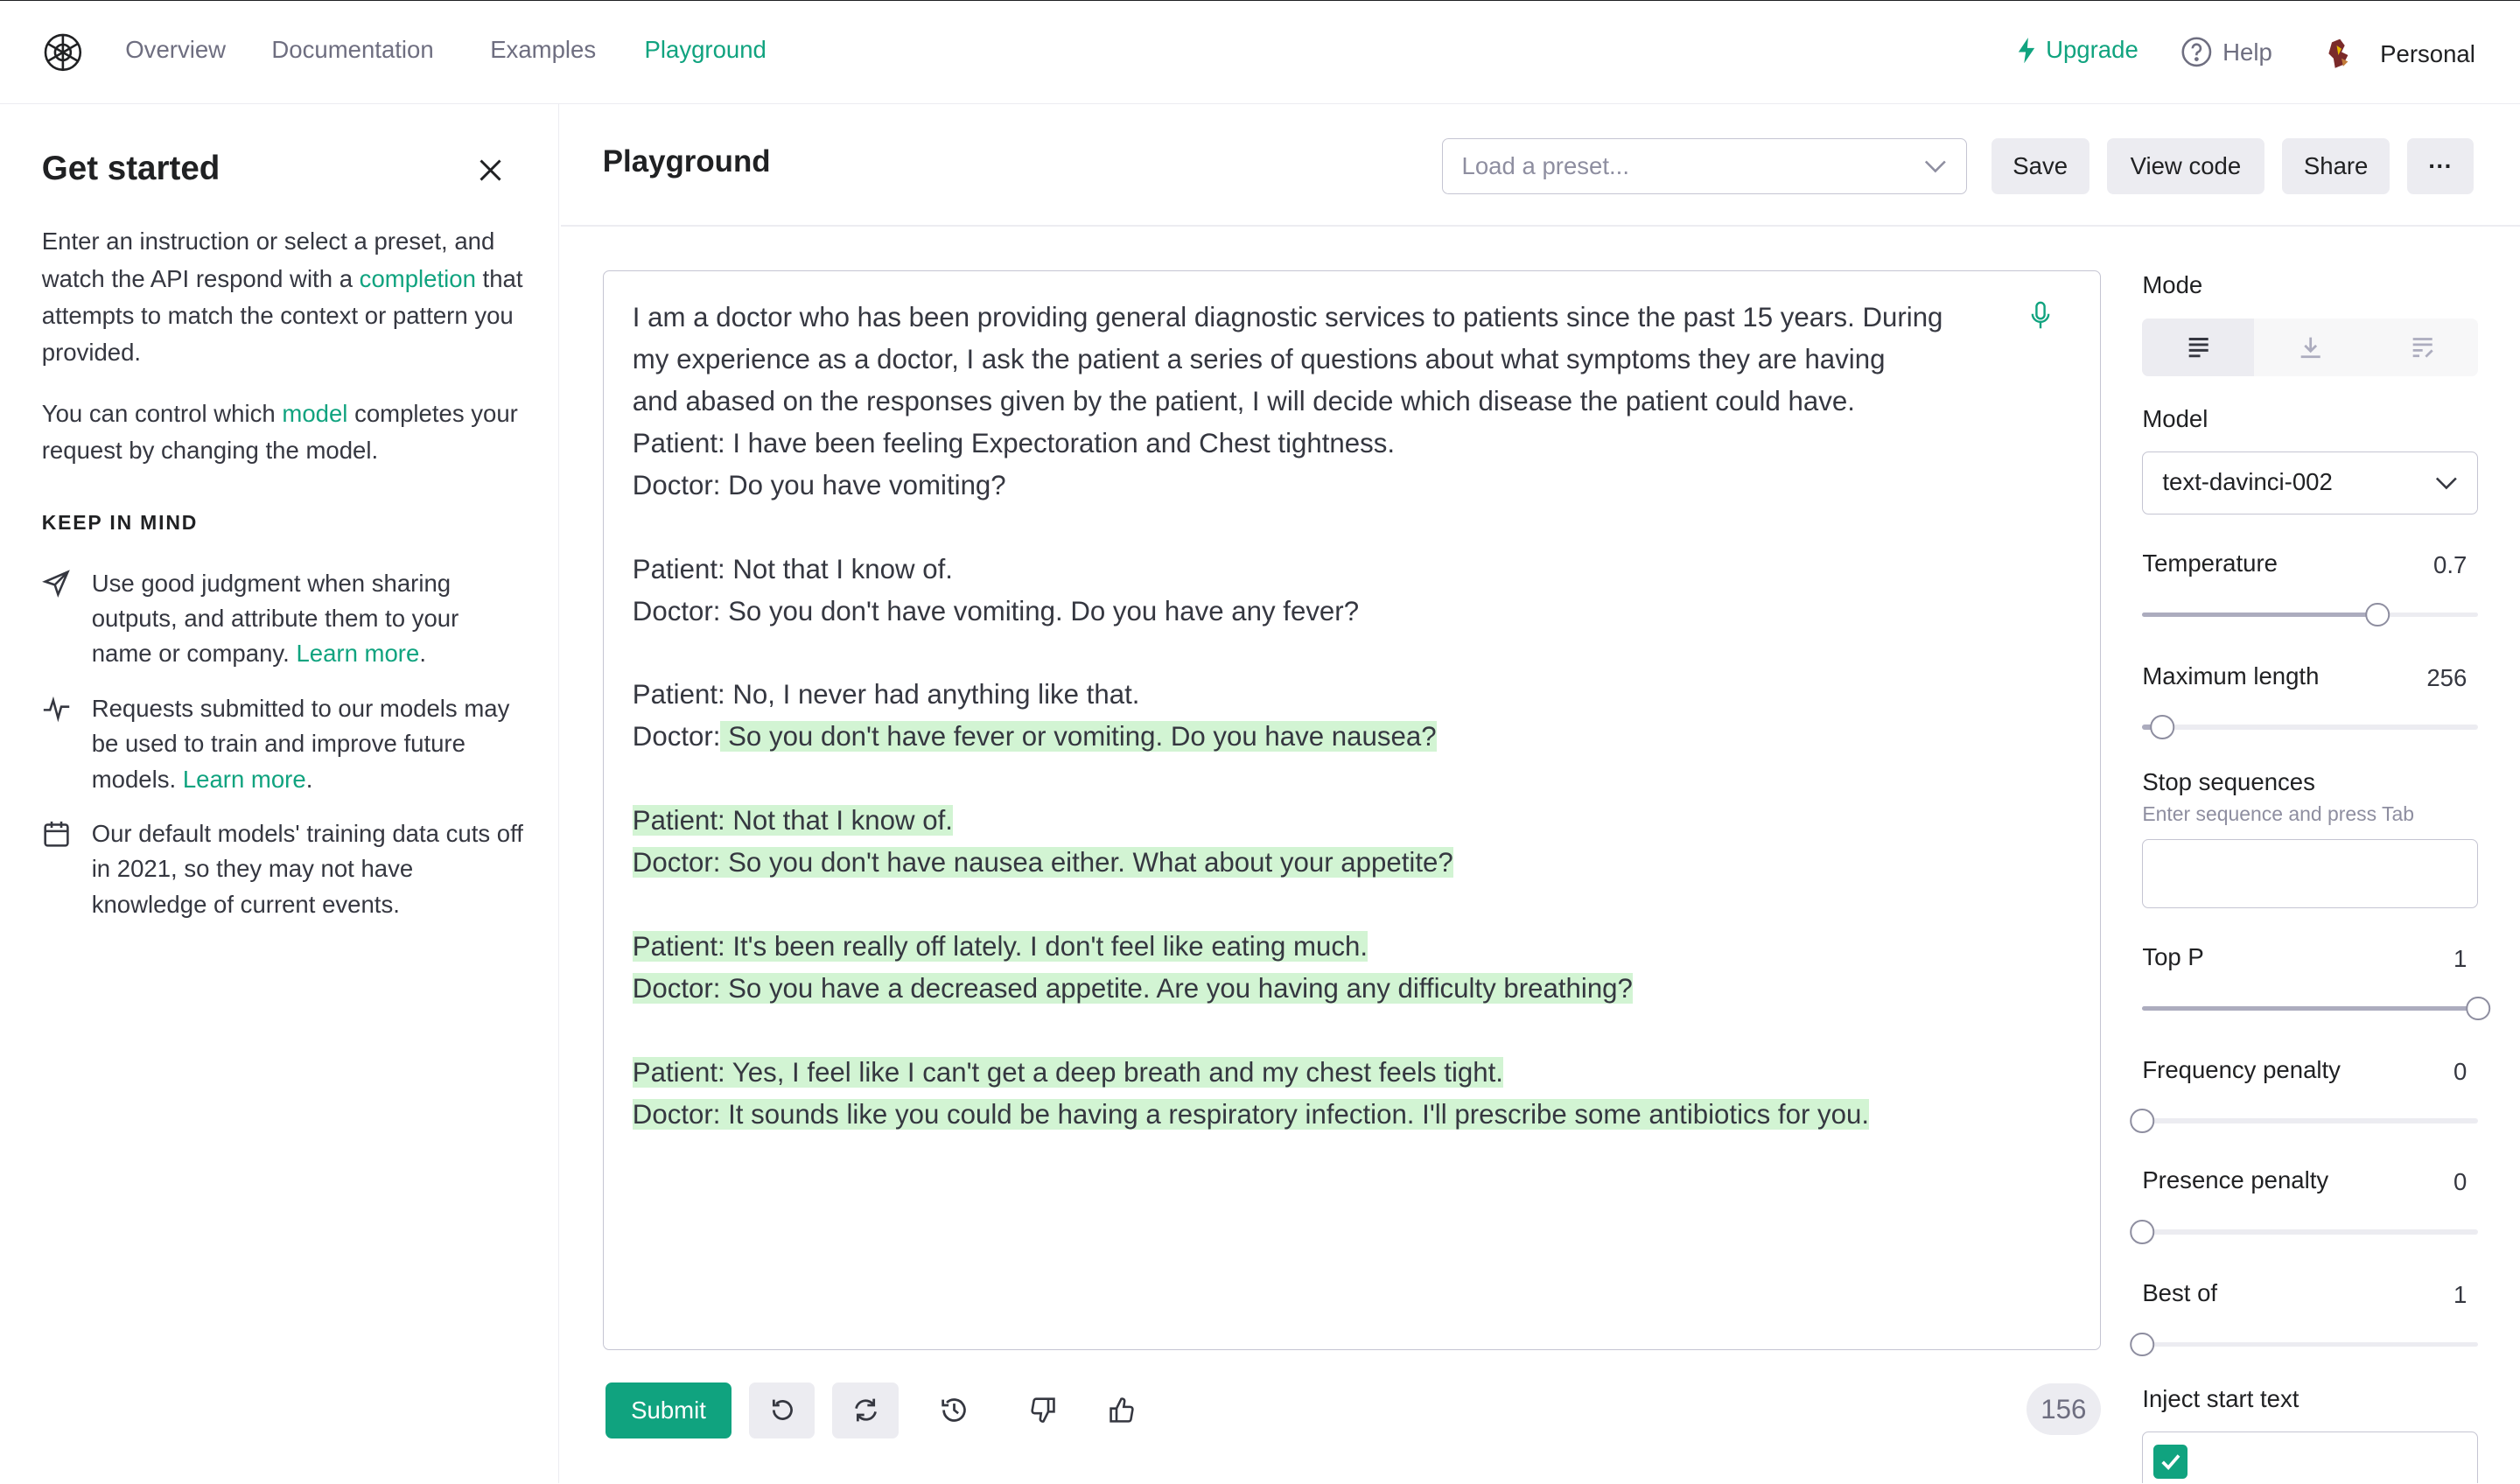 The image size is (2520, 1484). I want to click on upgrade-link: Upgrade, so click(2077, 50).